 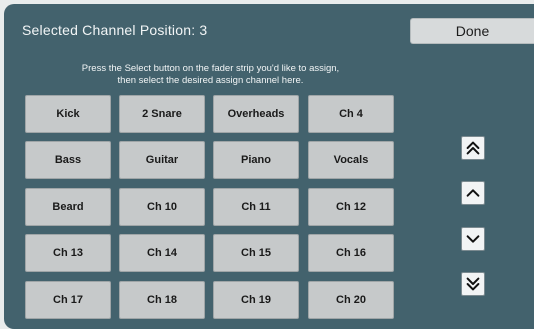 I want to click on channel-button: Ch 12, so click(x=351, y=207).